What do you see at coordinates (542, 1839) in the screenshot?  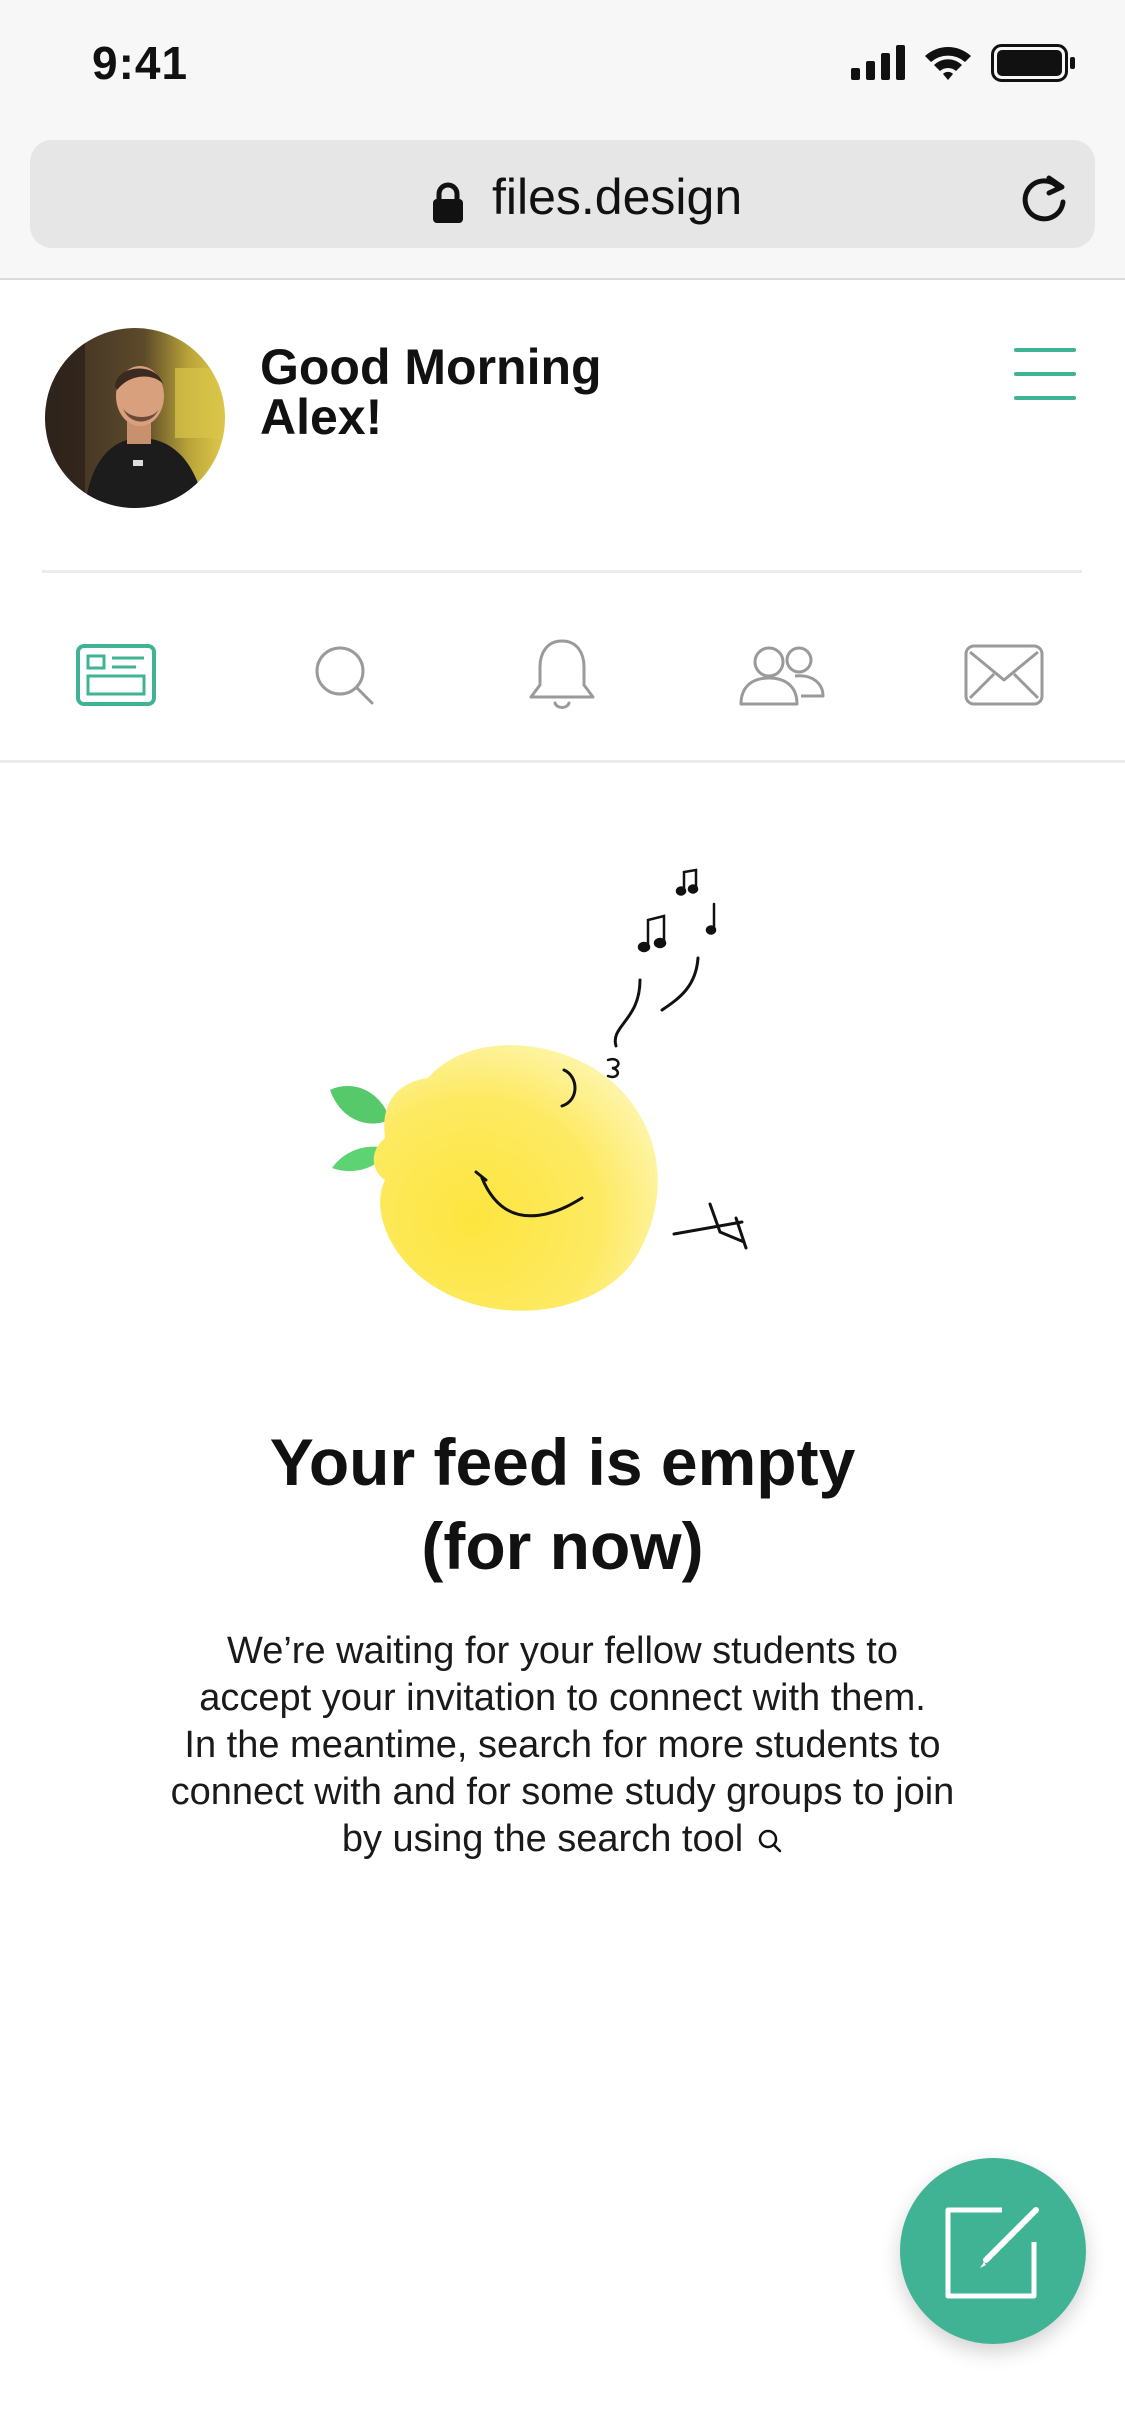 I see `empty-desc-line: by using the search tool` at bounding box center [542, 1839].